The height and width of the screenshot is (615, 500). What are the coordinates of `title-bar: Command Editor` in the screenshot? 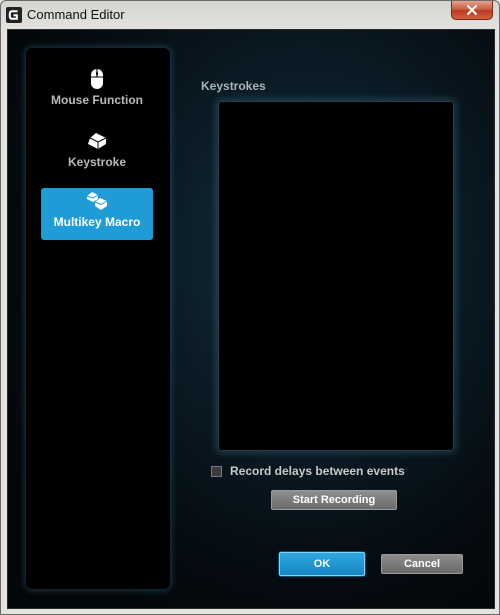 It's located at (250, 15).